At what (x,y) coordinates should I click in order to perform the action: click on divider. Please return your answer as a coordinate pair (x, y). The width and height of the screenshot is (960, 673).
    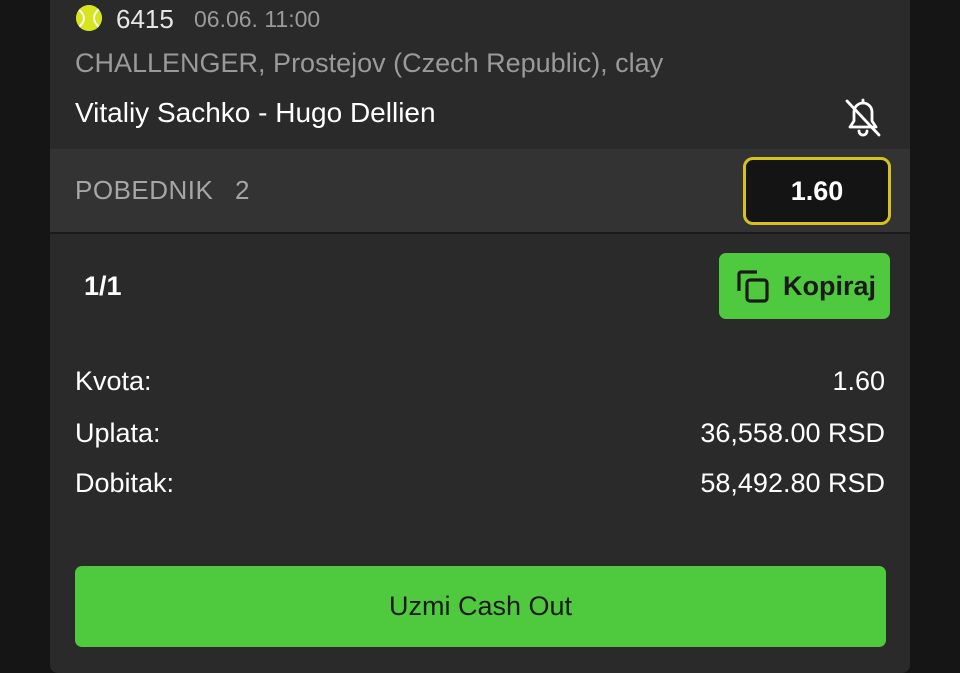
    Looking at the image, I should click on (480, 233).